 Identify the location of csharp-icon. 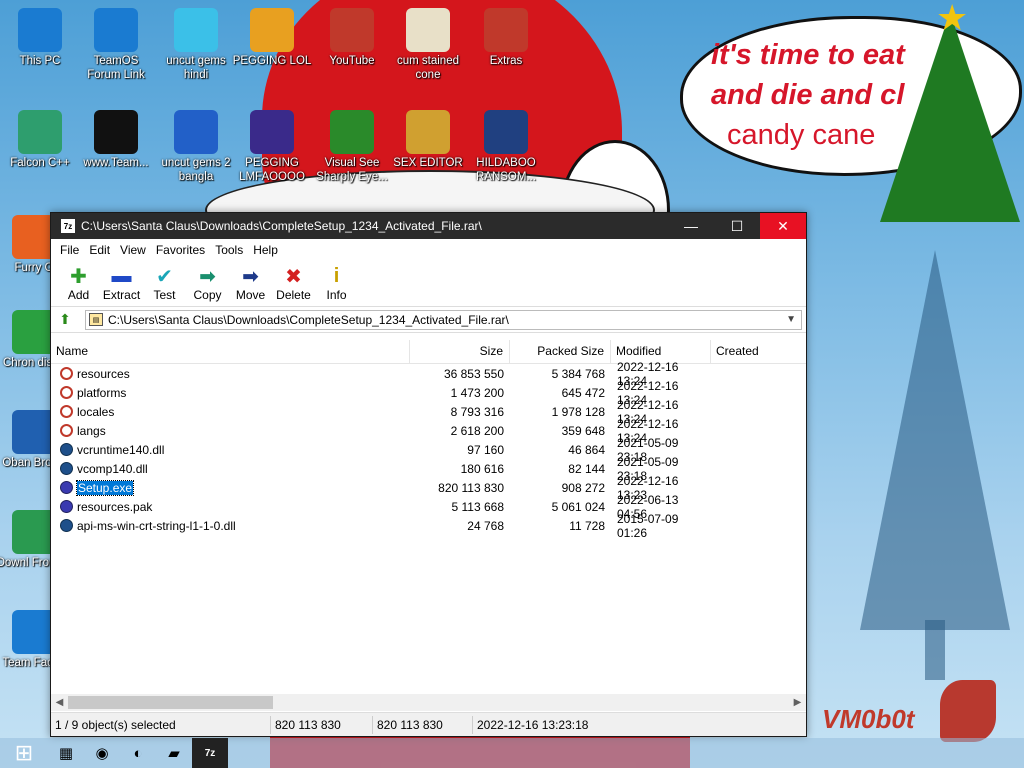
(352, 132).